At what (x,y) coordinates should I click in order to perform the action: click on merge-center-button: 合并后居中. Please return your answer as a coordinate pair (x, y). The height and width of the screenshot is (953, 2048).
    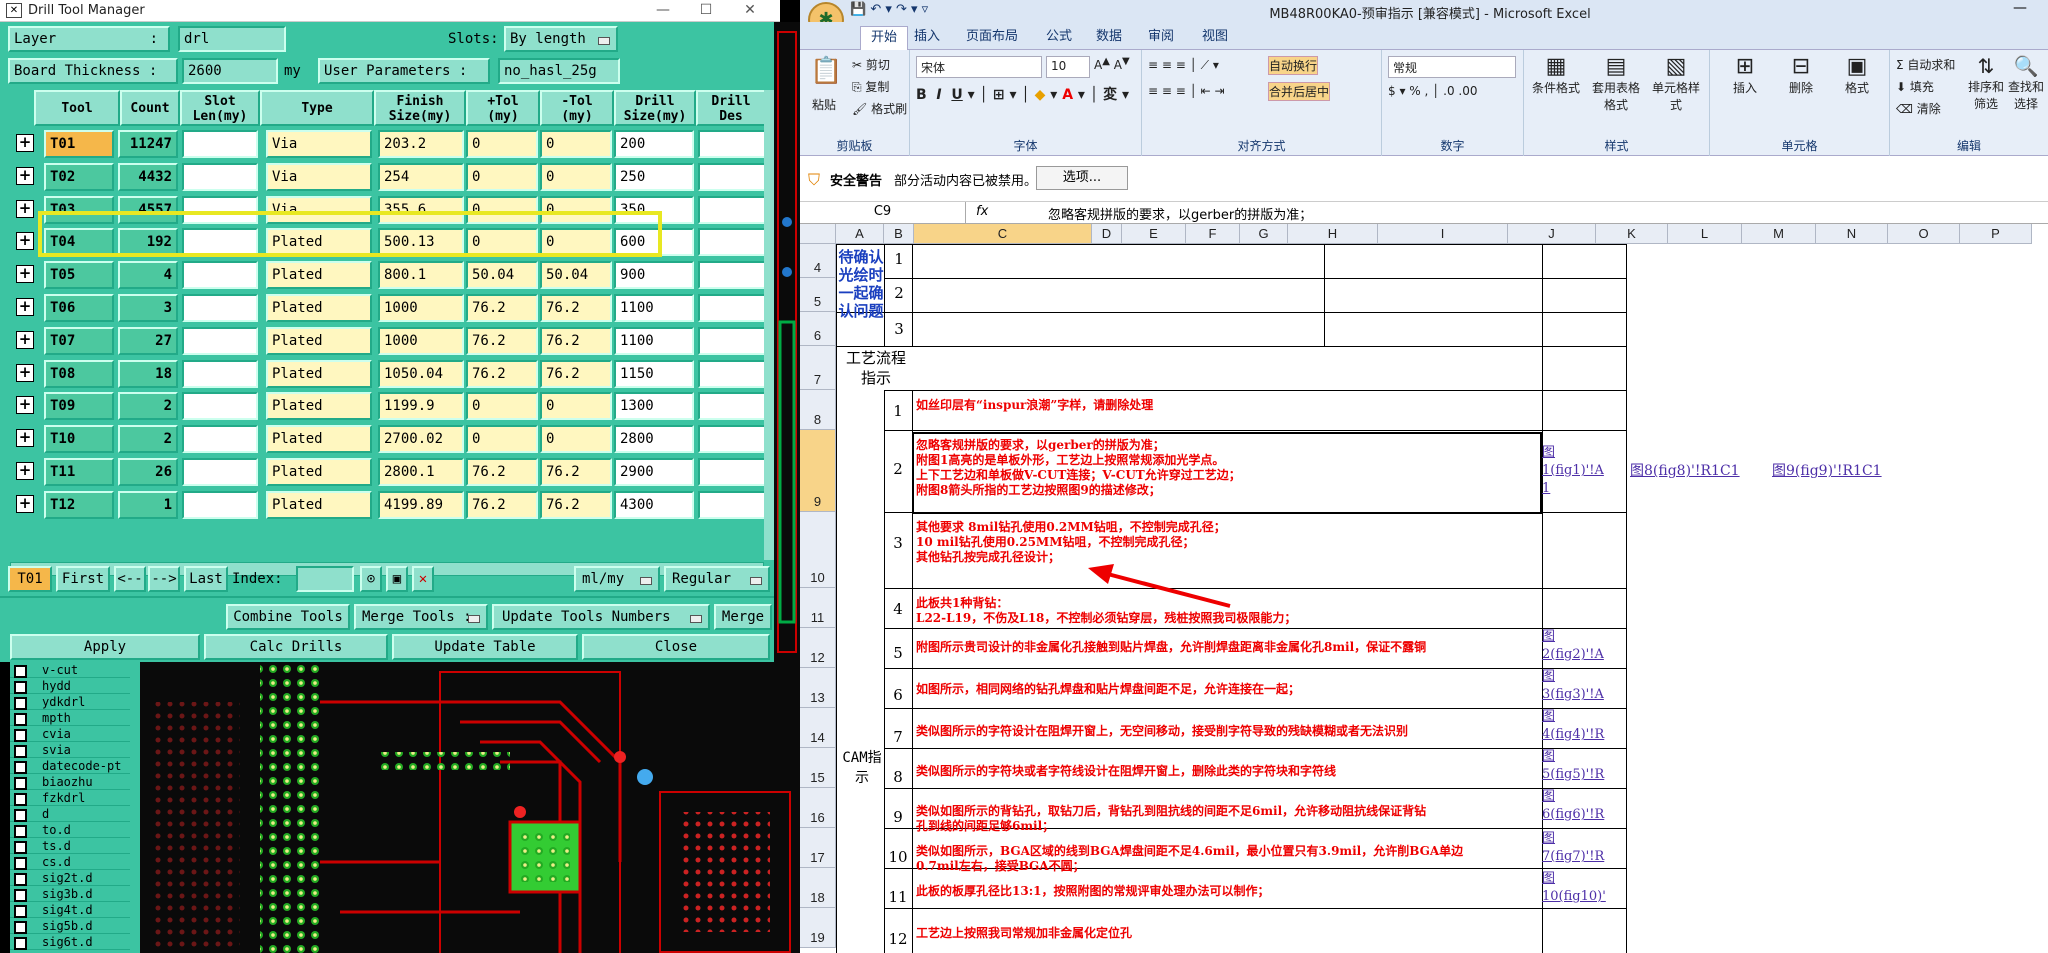
    Looking at the image, I should click on (1299, 91).